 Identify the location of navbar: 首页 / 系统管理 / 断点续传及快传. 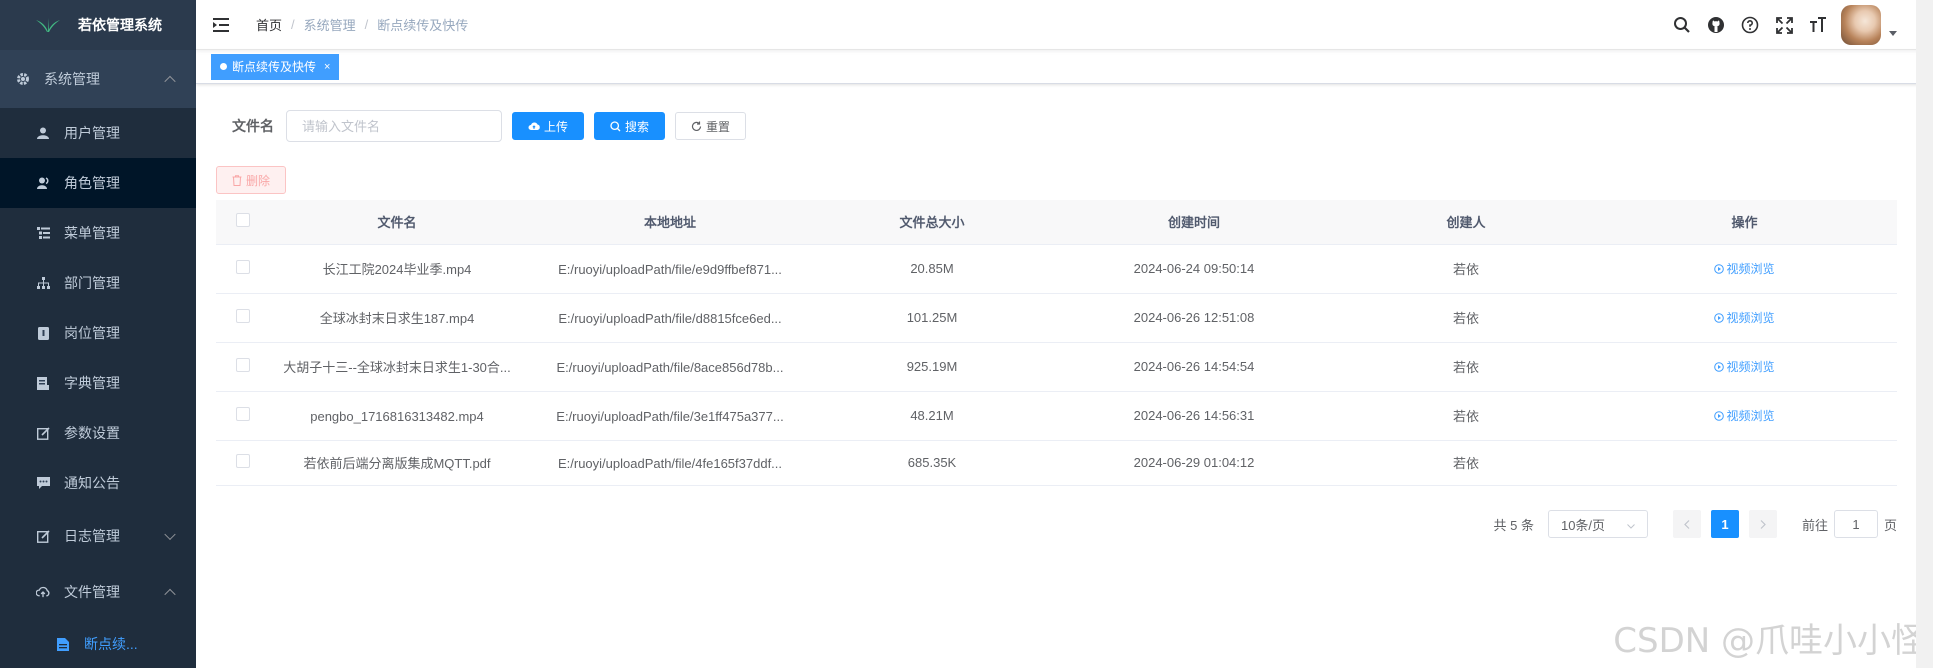
(1064, 25).